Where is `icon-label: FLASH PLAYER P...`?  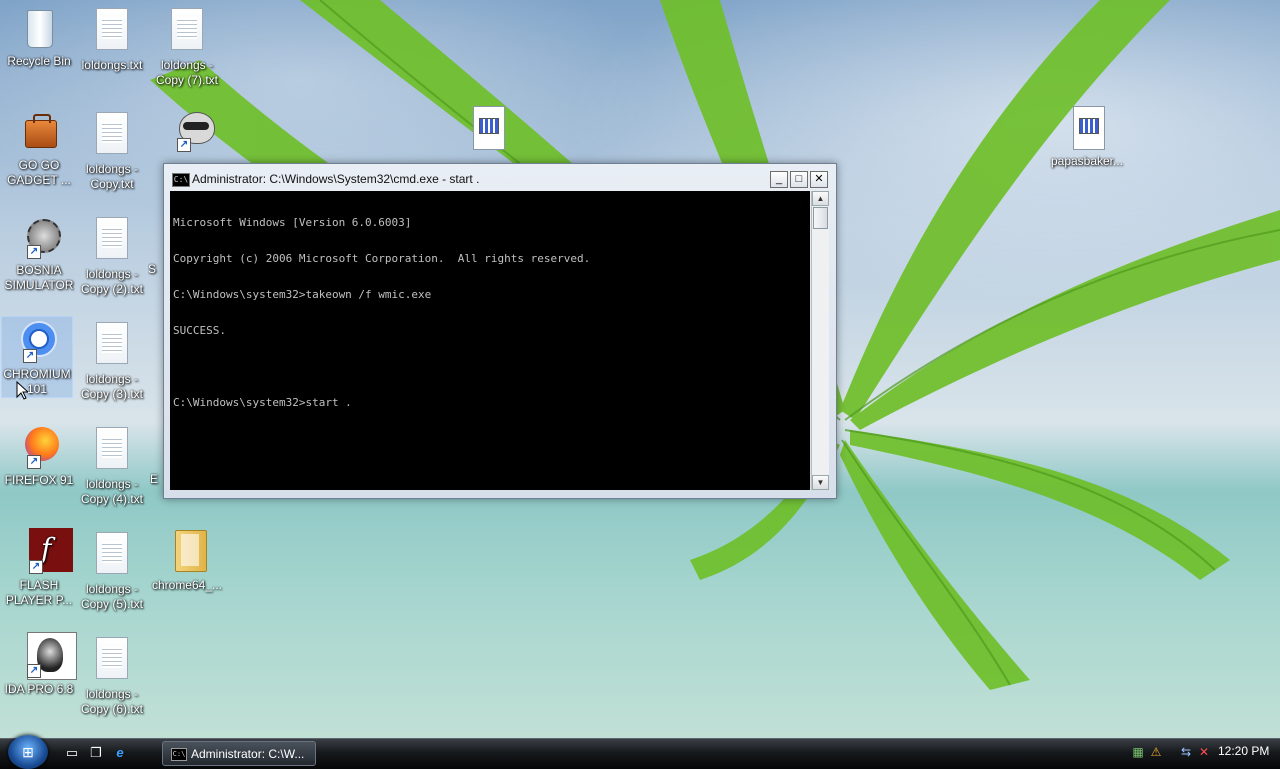 icon-label: FLASH PLAYER P... is located at coordinates (39, 592).